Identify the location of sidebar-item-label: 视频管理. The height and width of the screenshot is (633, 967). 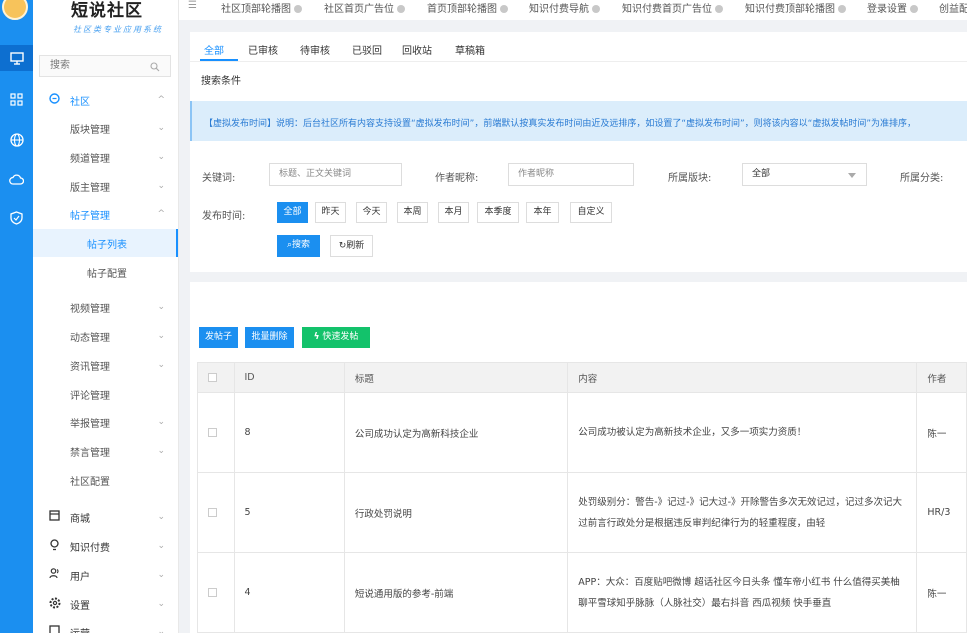
(90, 309).